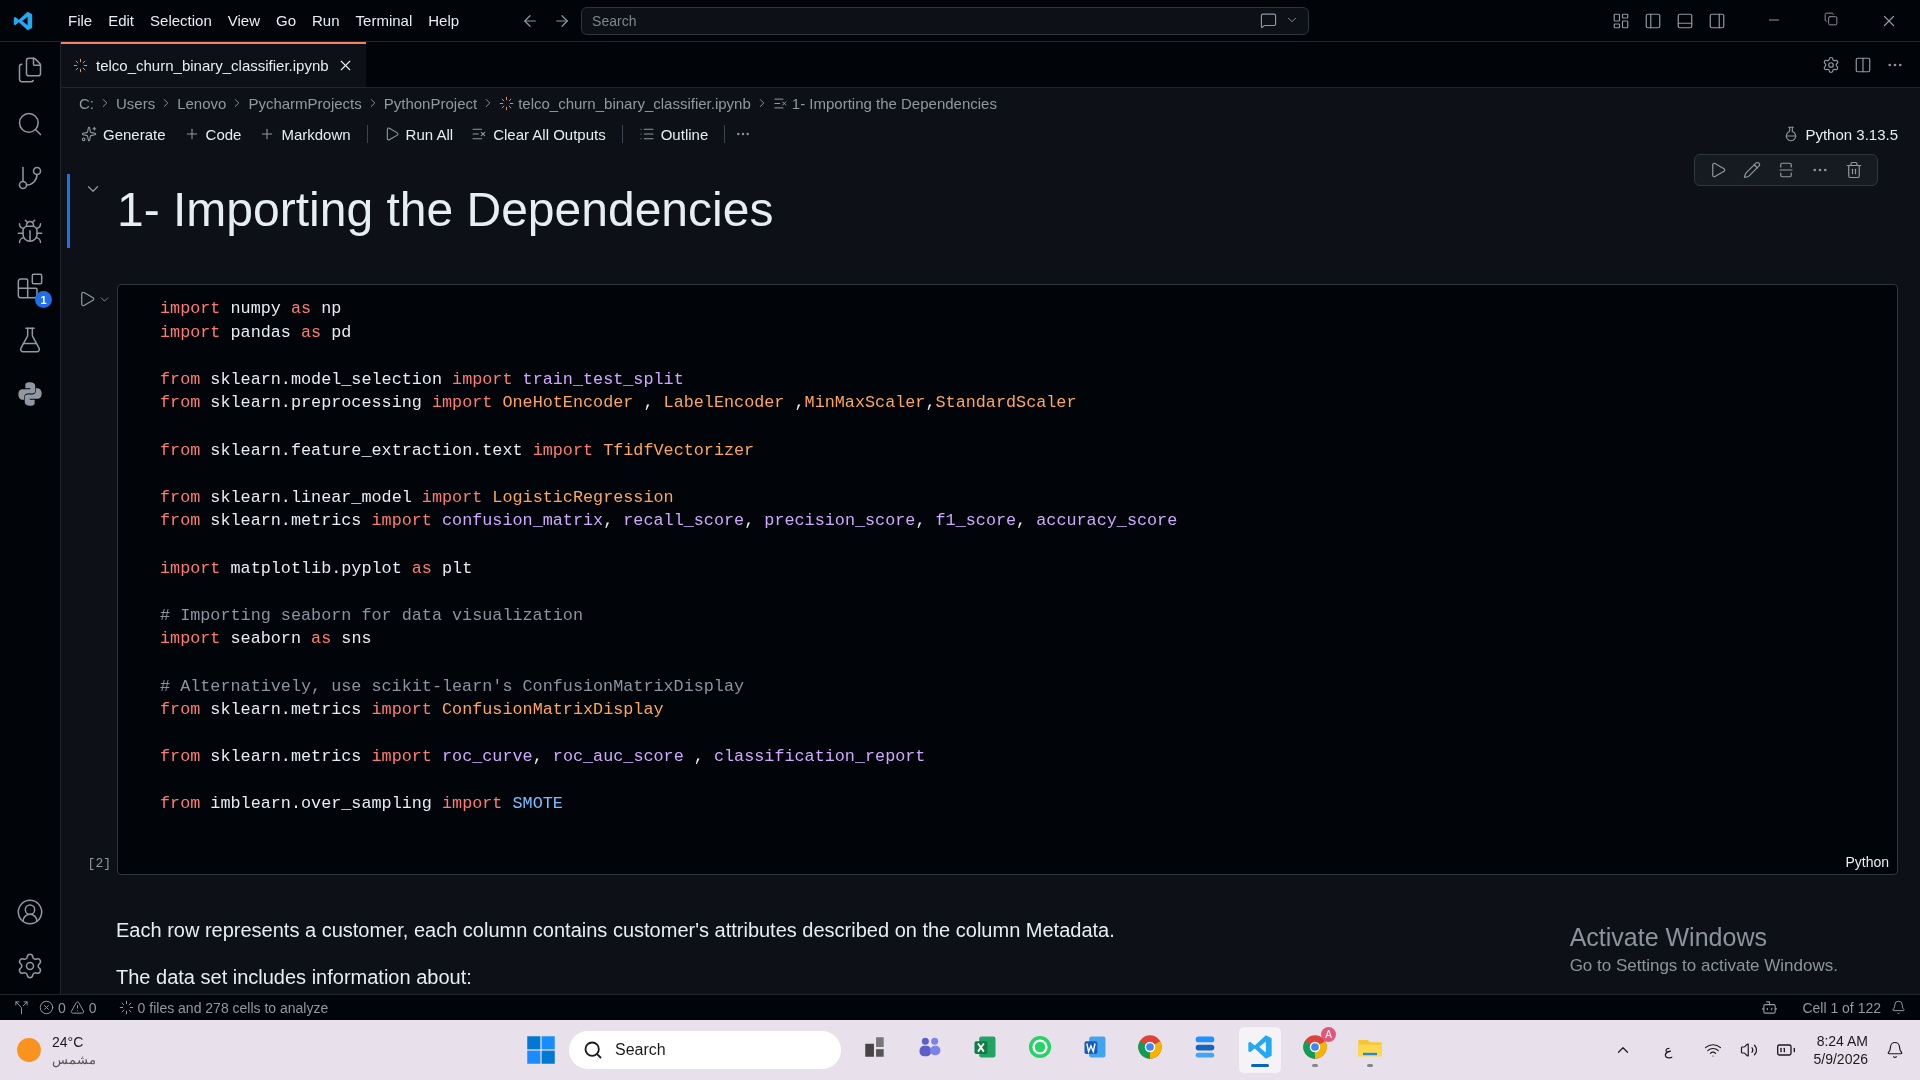  What do you see at coordinates (121, 20) in the screenshot?
I see `menu-item: Edit` at bounding box center [121, 20].